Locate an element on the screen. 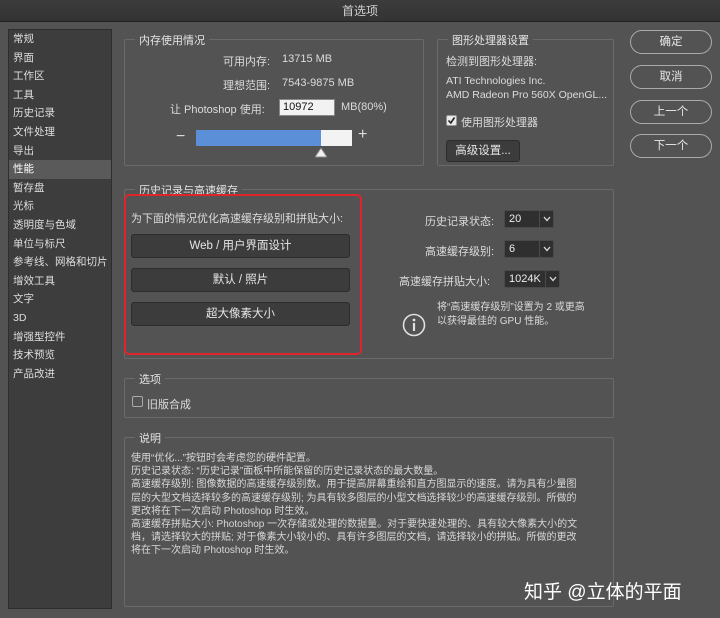 This screenshot has width=720, height=618. available-memory-label: 可用内存: is located at coordinates (247, 62).